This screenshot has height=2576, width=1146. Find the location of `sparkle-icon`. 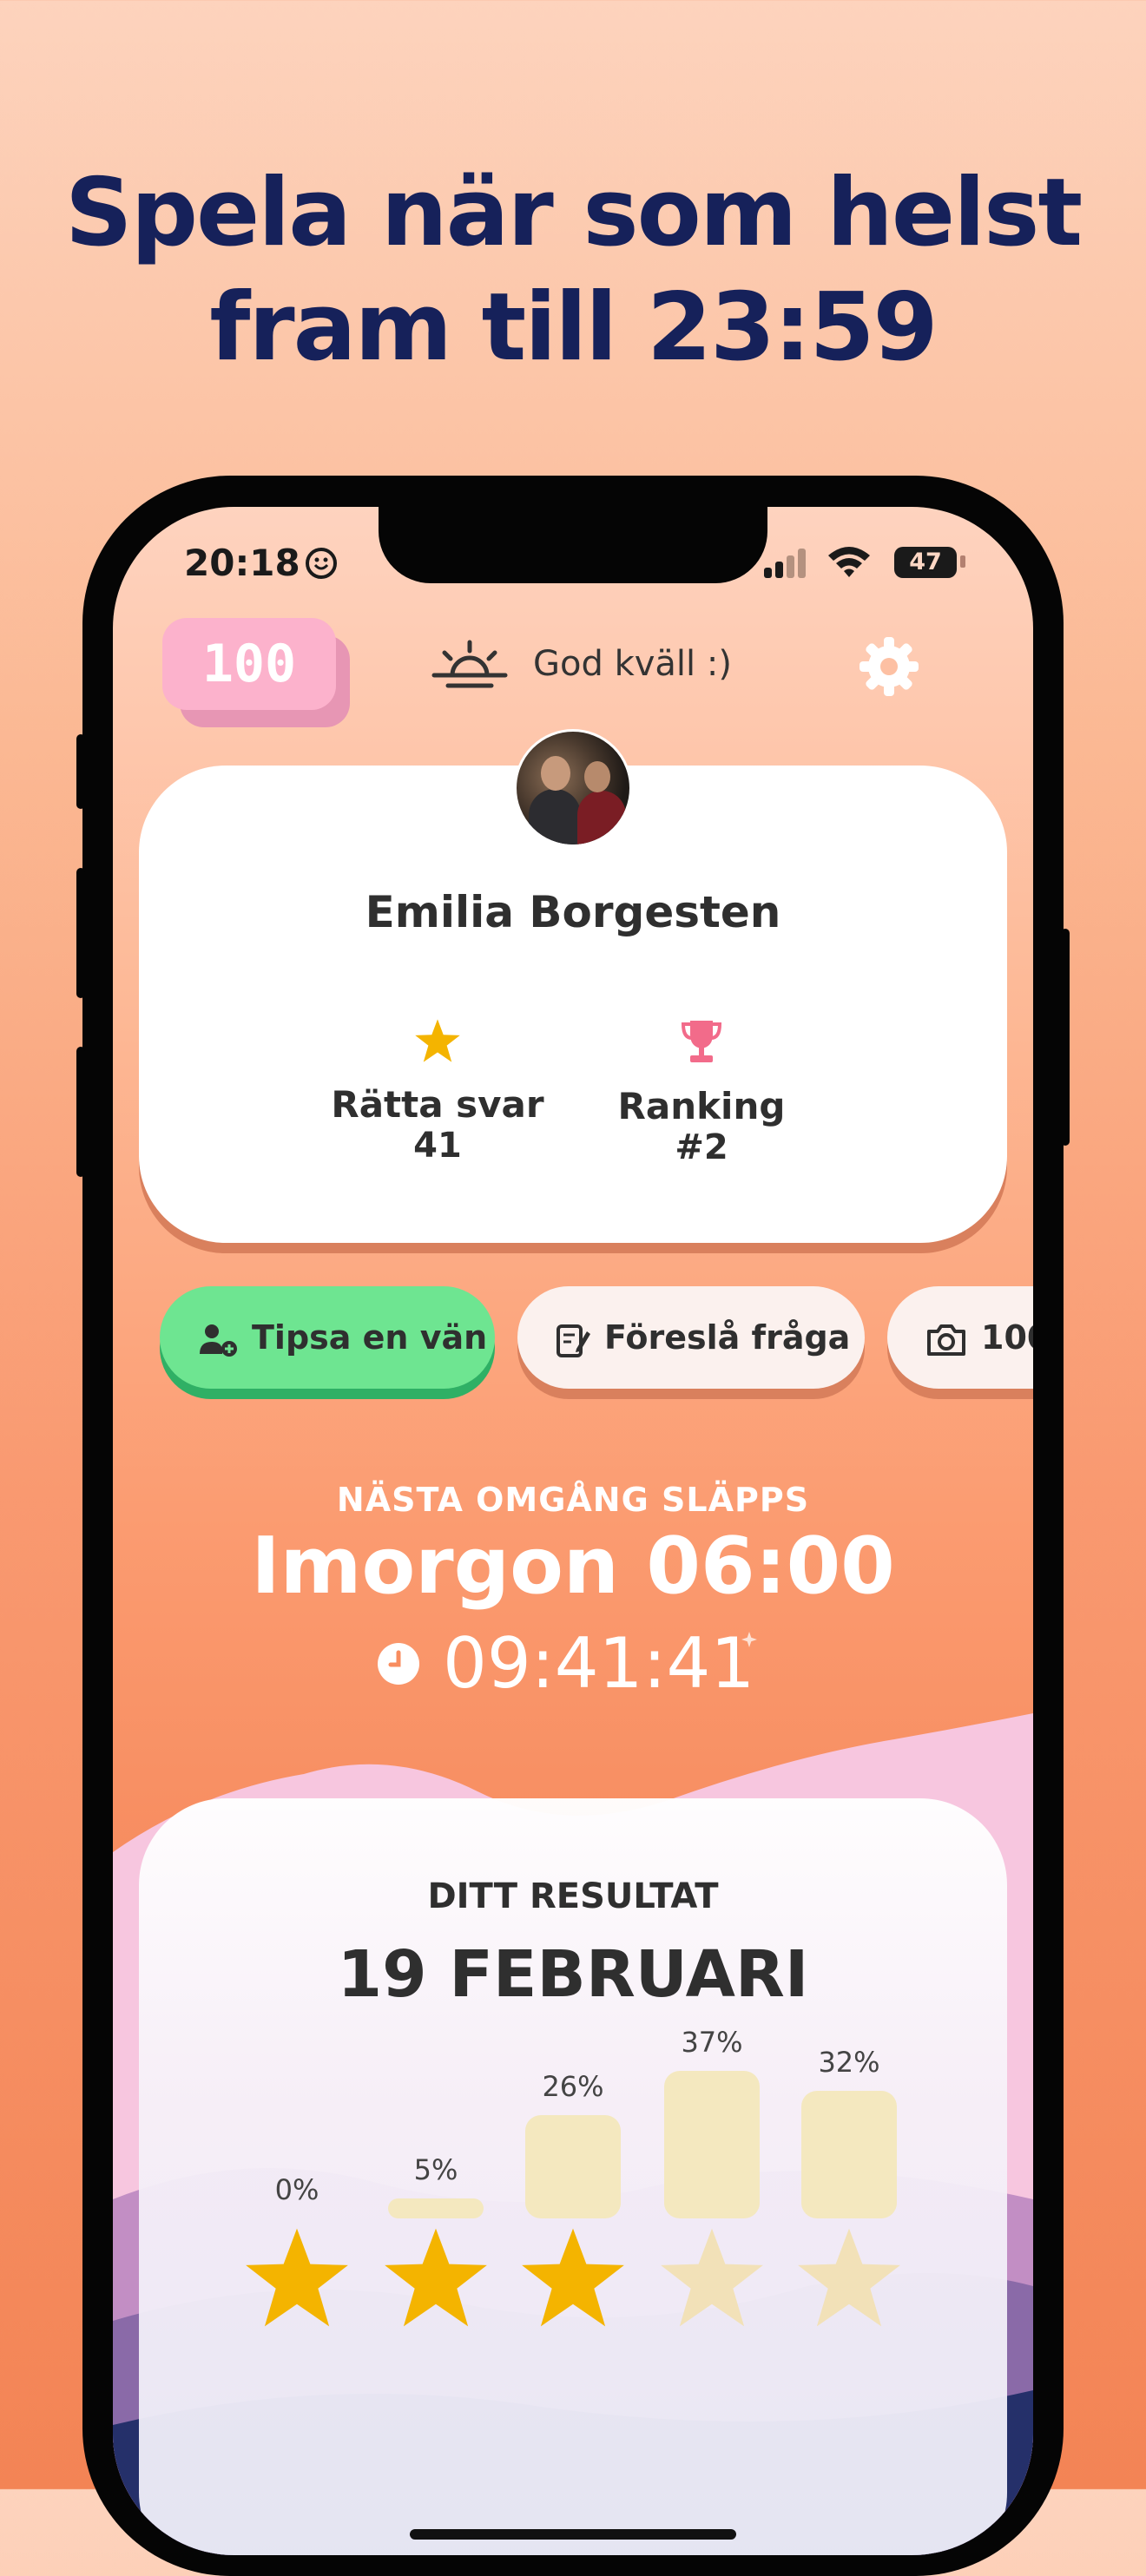

sparkle-icon is located at coordinates (749, 1640).